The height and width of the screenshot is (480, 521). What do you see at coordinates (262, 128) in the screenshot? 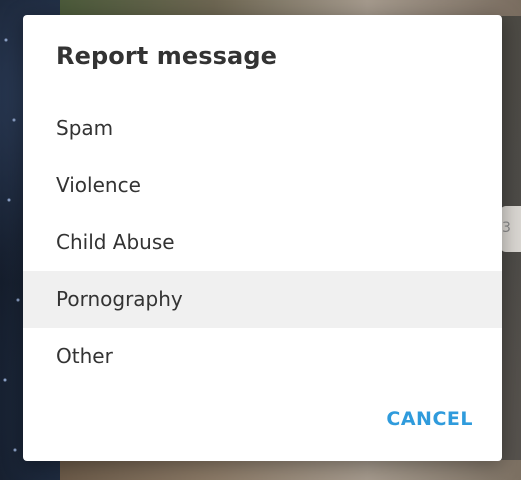
I see `report-option-spam: Spam` at bounding box center [262, 128].